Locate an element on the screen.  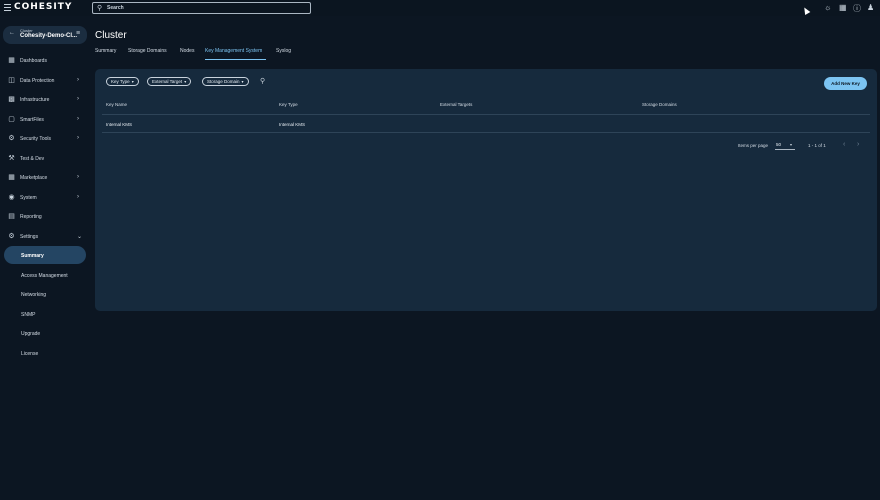
arrow-left-icon: ← is located at coordinates (12, 33).